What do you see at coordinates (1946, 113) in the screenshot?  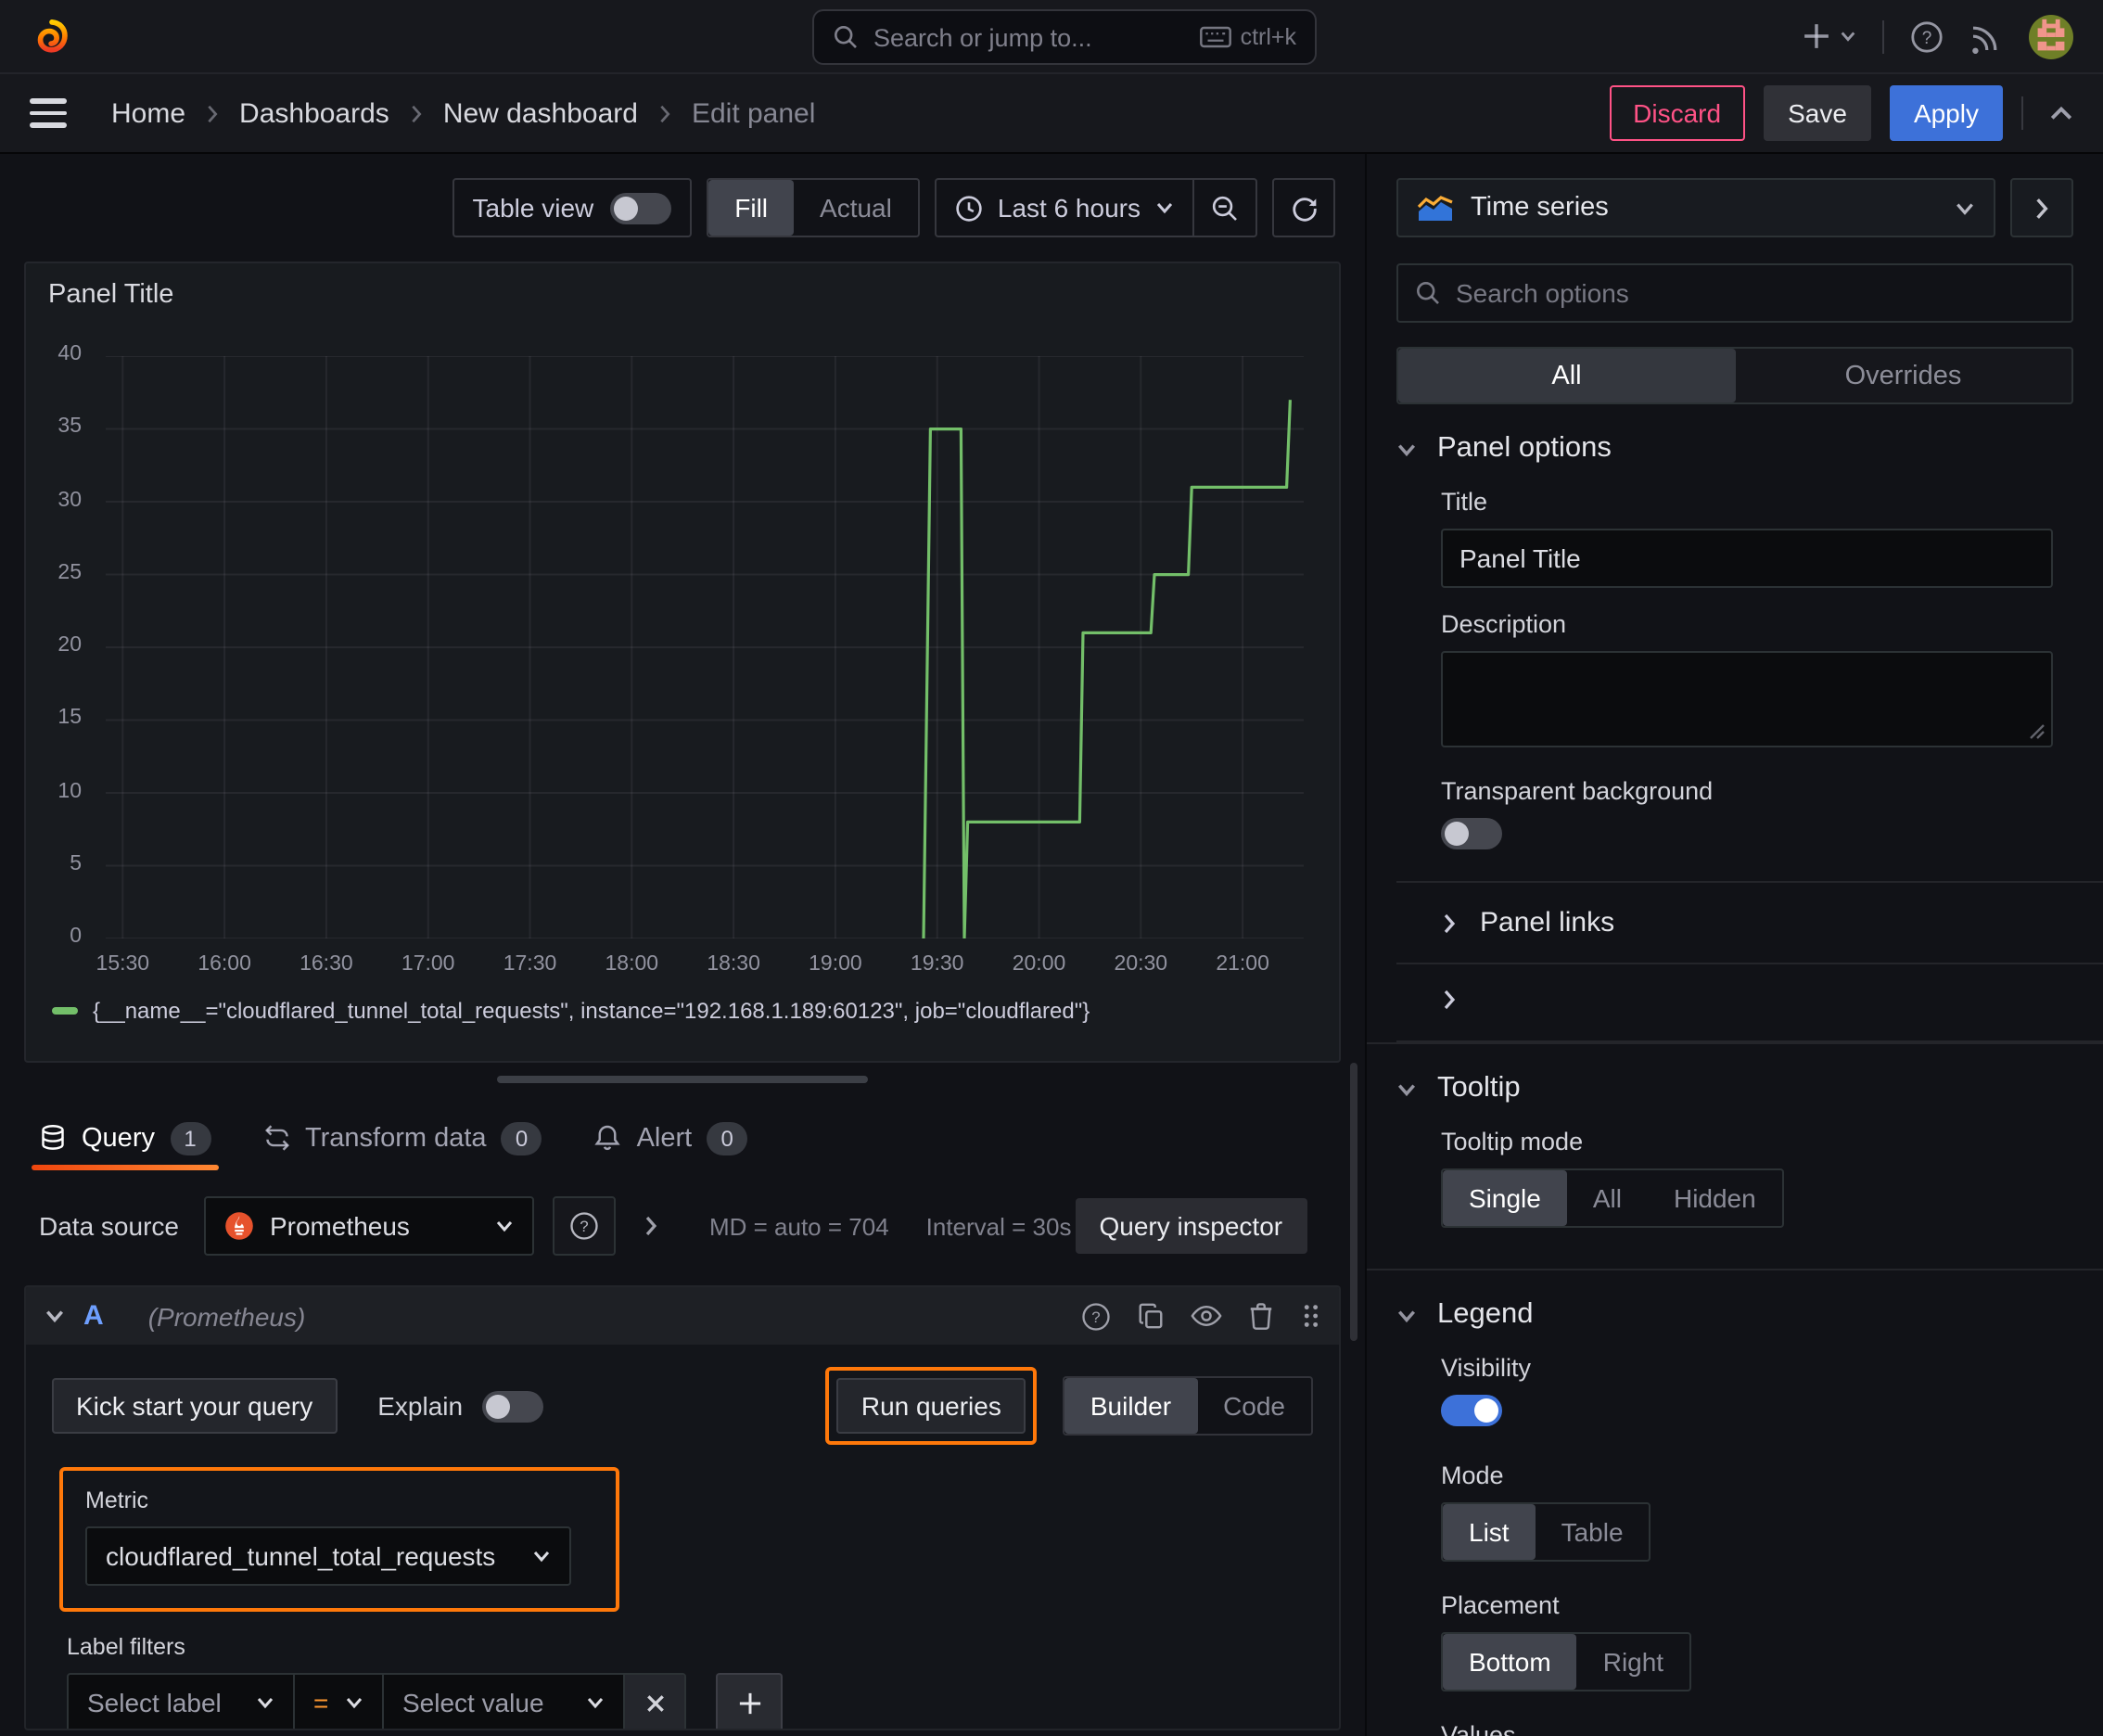 I see `apply-button: Apply` at bounding box center [1946, 113].